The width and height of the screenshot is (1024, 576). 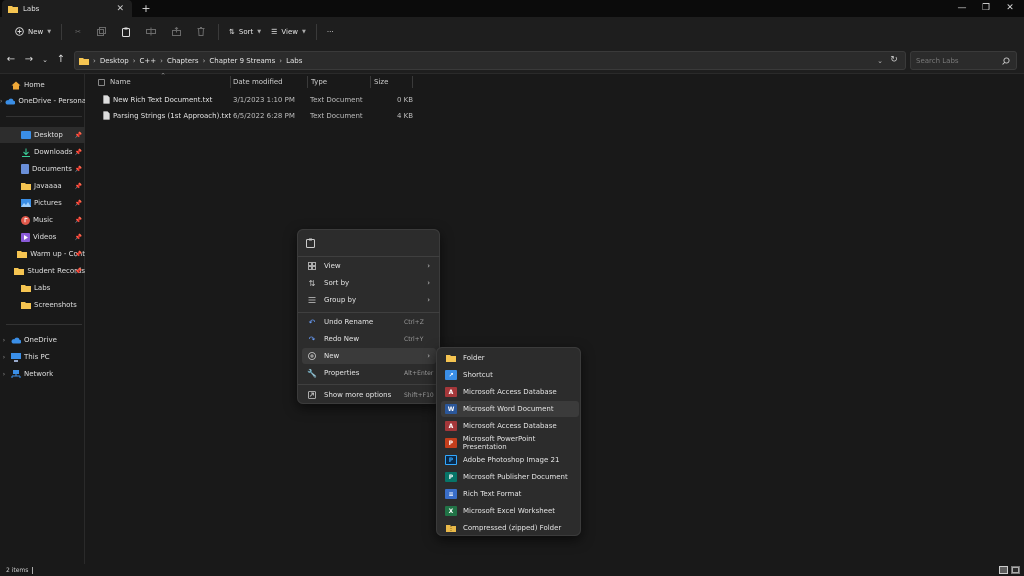 I want to click on forward-button: →, so click(x=29, y=60).